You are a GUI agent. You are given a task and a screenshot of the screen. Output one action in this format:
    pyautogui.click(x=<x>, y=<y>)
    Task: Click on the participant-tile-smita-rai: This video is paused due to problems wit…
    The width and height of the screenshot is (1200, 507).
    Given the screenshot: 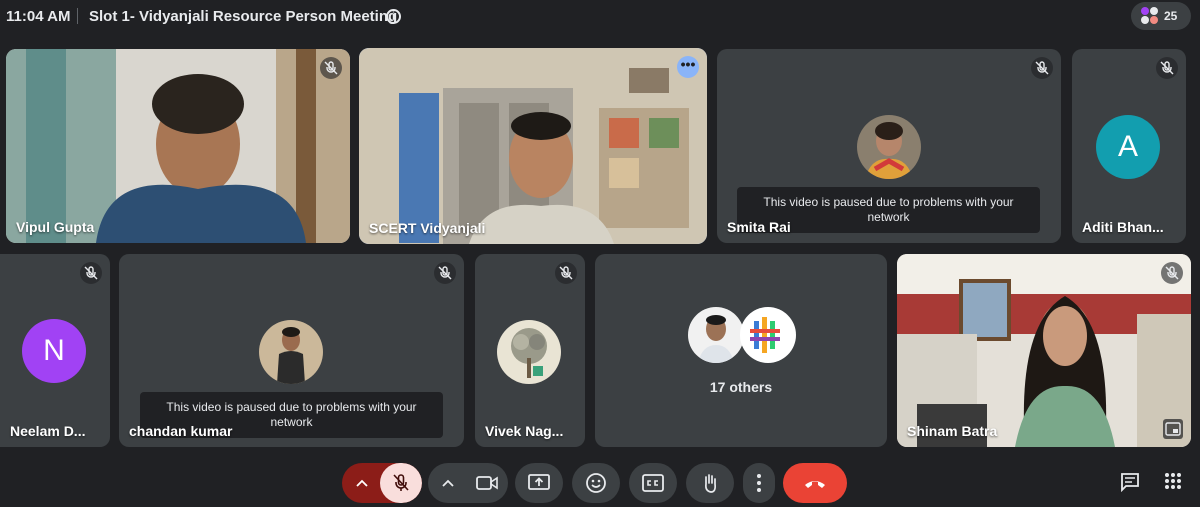 What is the action you would take?
    pyautogui.click(x=889, y=146)
    